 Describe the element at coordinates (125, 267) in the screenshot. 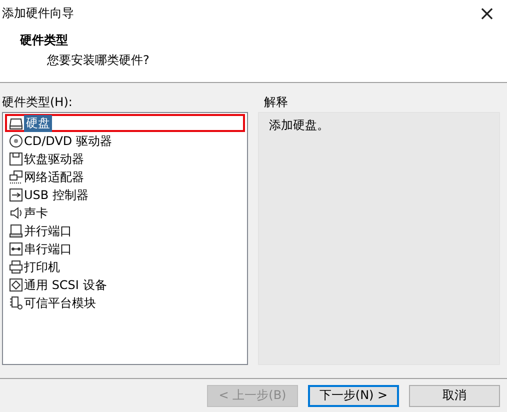

I see `list-item: 打印机` at that location.